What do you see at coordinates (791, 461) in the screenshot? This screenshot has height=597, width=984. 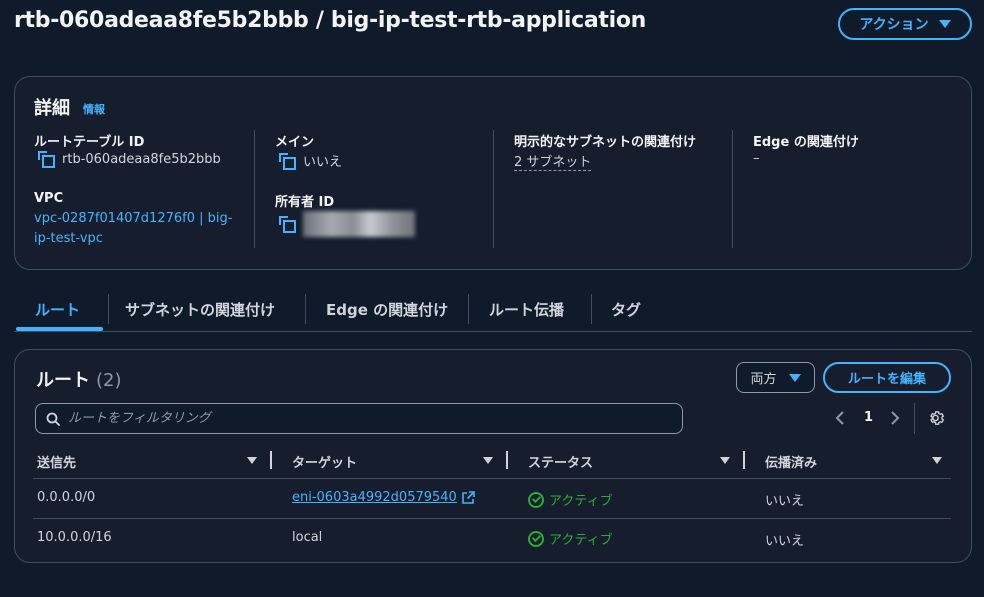 I see `column-header-propagated: 伝播済み` at bounding box center [791, 461].